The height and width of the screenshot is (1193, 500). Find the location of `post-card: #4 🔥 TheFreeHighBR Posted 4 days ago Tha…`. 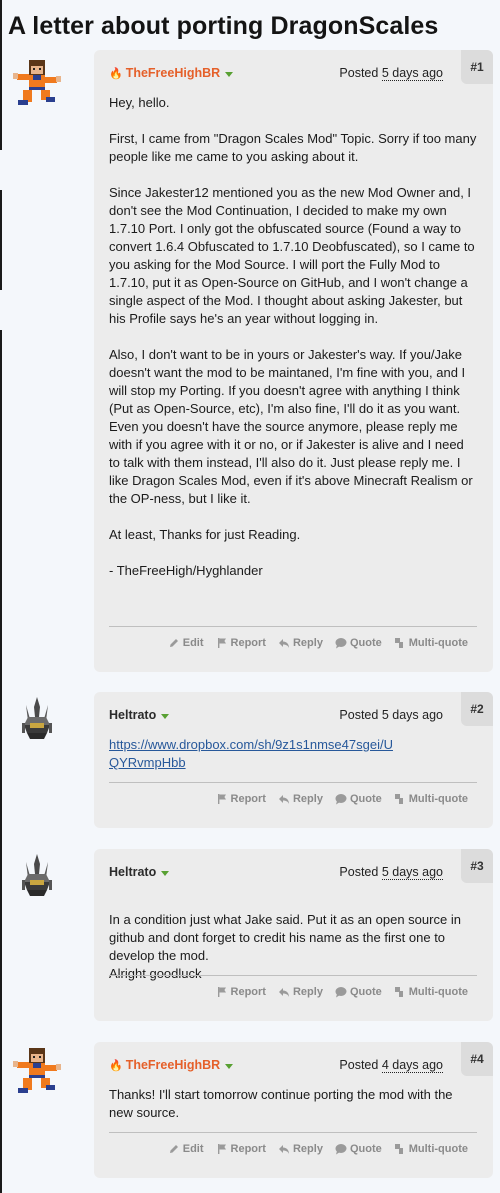

post-card: #4 🔥 TheFreeHighBR Posted 4 days ago Tha… is located at coordinates (293, 1110).